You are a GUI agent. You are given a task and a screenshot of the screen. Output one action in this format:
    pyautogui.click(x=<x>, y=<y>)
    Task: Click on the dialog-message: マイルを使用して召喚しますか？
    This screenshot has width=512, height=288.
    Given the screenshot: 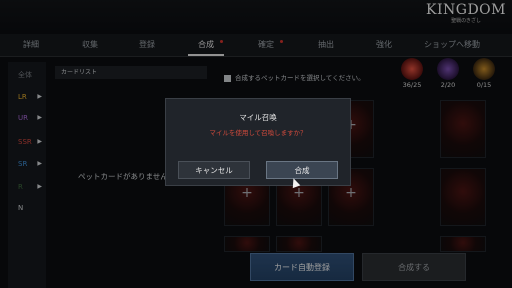 What is the action you would take?
    pyautogui.click(x=258, y=133)
    